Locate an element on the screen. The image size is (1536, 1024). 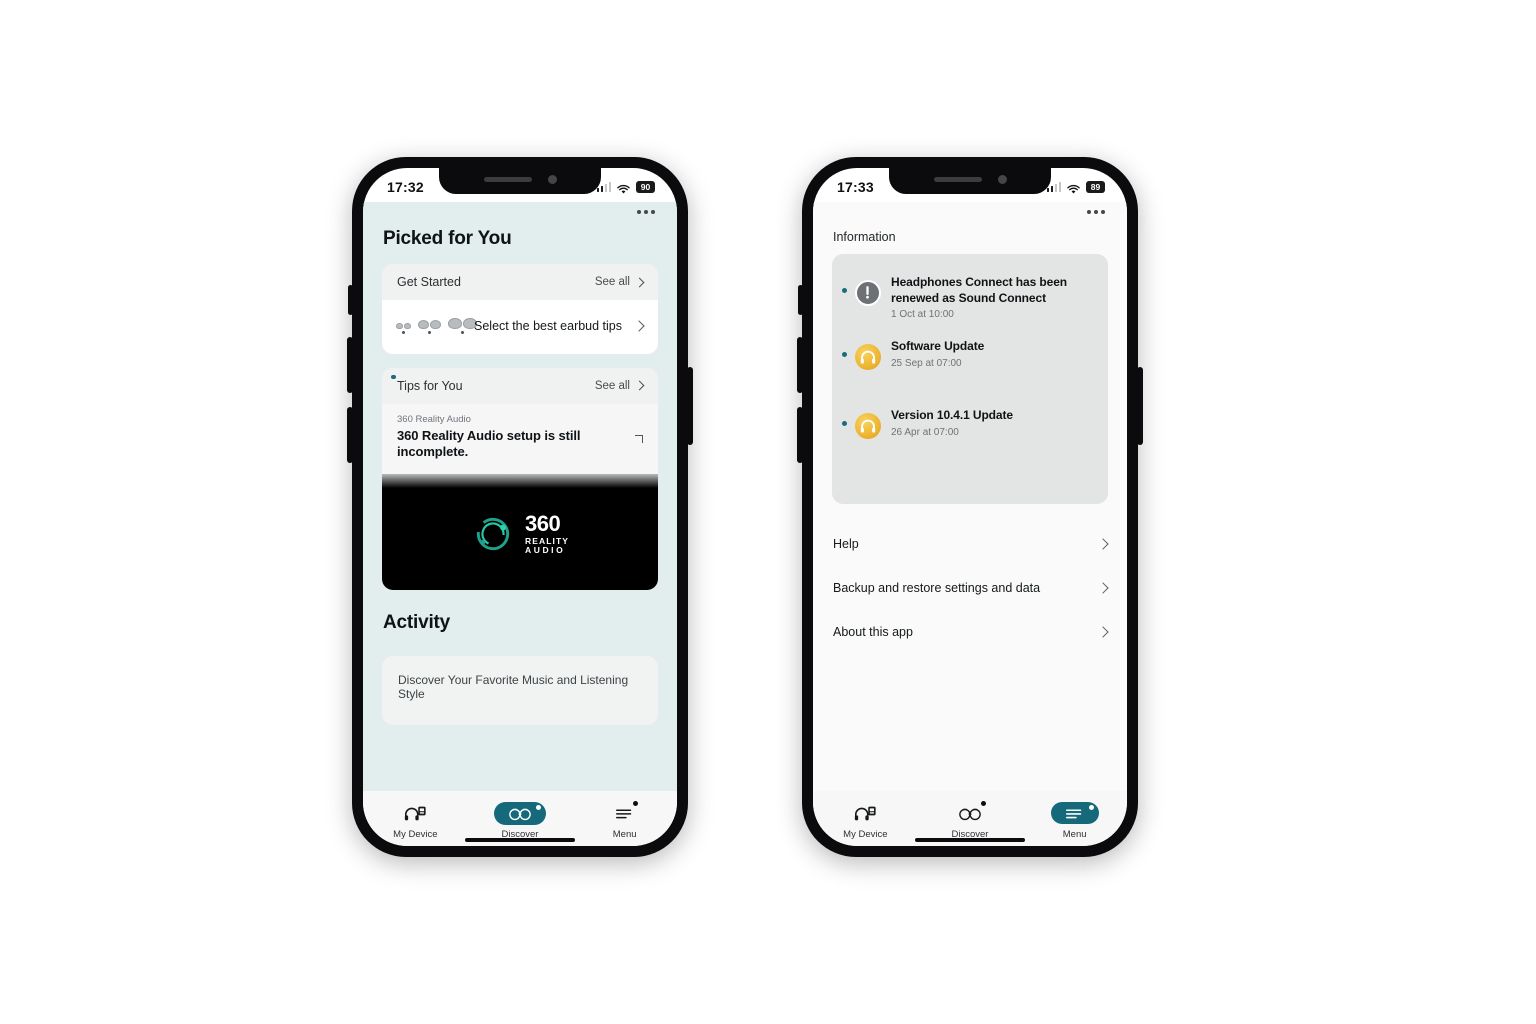
notification-date: 25 Sep at 07:00 is located at coordinates (926, 363).